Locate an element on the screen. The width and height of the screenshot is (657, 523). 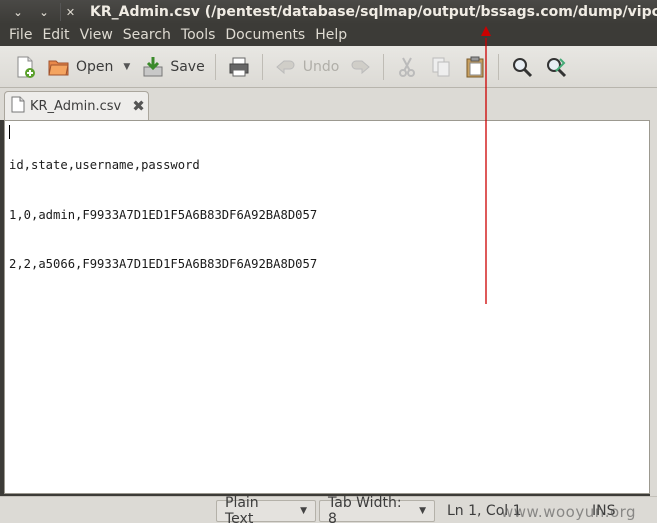
save-button: Save is located at coordinates (172, 67).